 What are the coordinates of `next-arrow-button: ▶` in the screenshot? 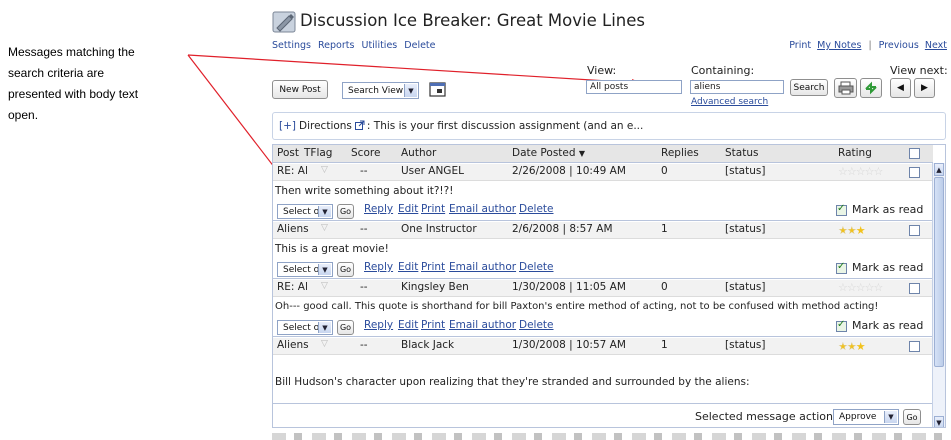 It's located at (924, 88).